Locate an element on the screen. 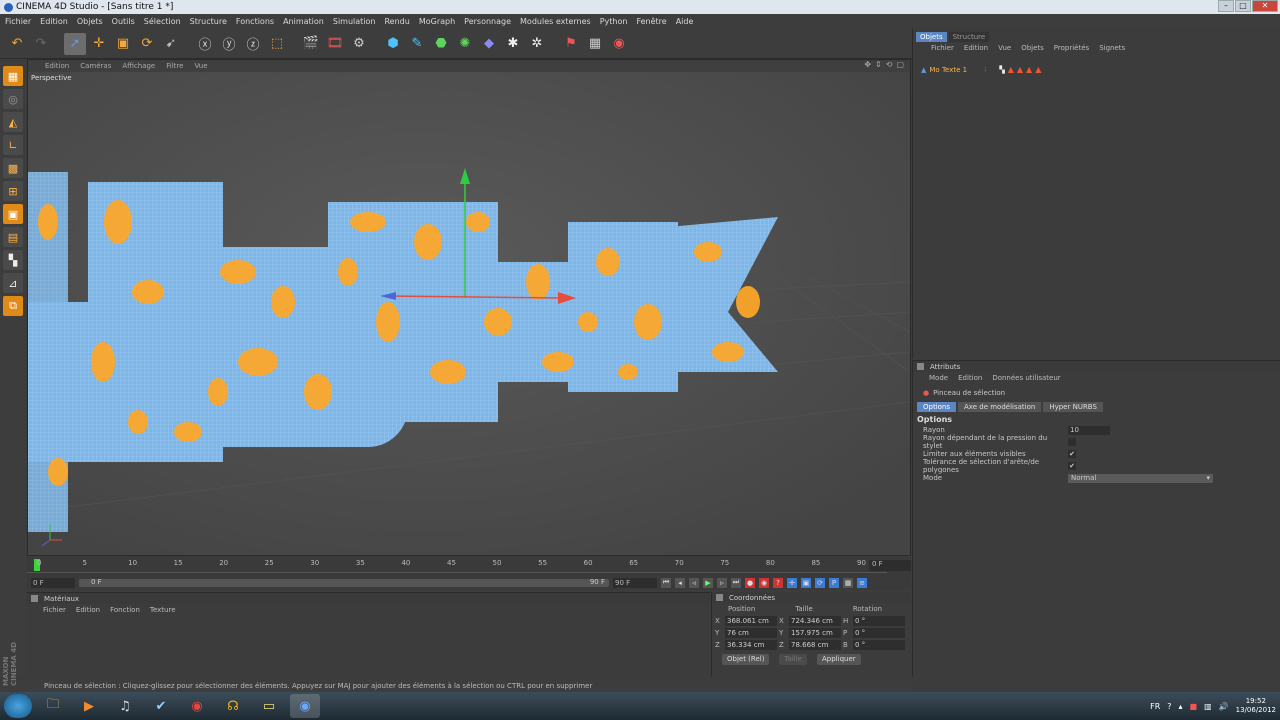 This screenshot has width=1280, height=720. materials-menu-fonction: Fonction is located at coordinates (125, 610).